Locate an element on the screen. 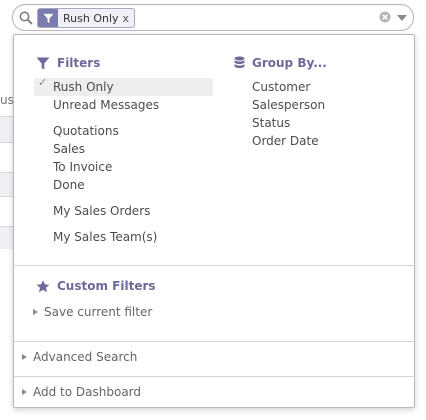 The height and width of the screenshot is (420, 426). search-facet: Rush Only x is located at coordinates (86, 18).